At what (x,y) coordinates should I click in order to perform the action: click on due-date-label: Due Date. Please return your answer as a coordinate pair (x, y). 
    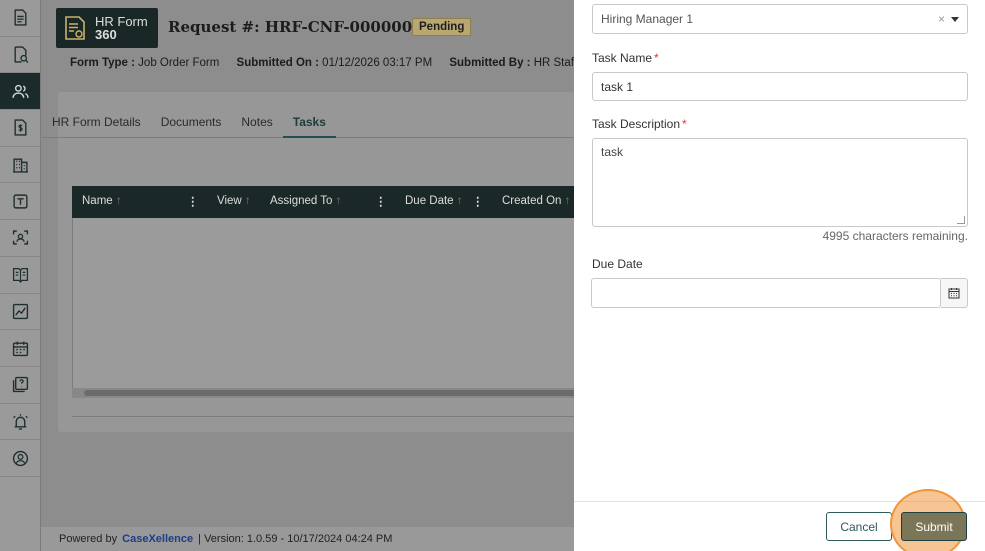
    Looking at the image, I should click on (617, 264).